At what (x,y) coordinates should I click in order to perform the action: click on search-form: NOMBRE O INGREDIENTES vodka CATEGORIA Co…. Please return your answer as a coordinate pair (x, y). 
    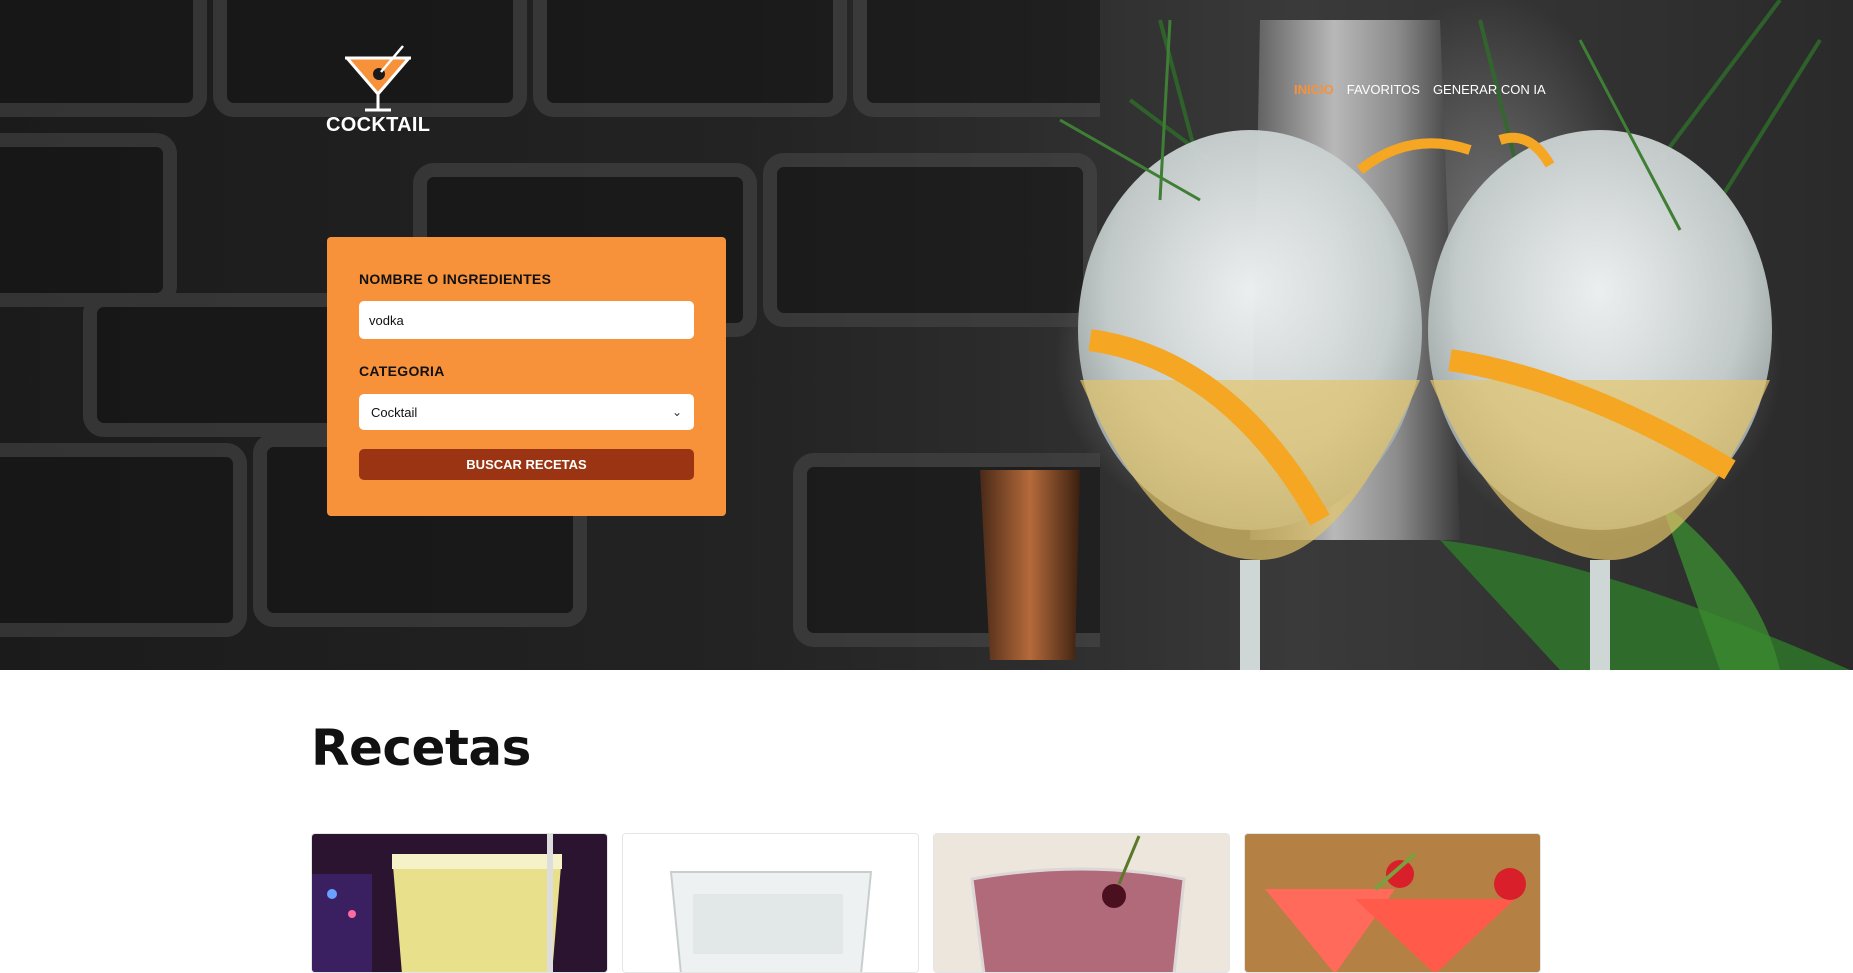
    Looking at the image, I should click on (526, 376).